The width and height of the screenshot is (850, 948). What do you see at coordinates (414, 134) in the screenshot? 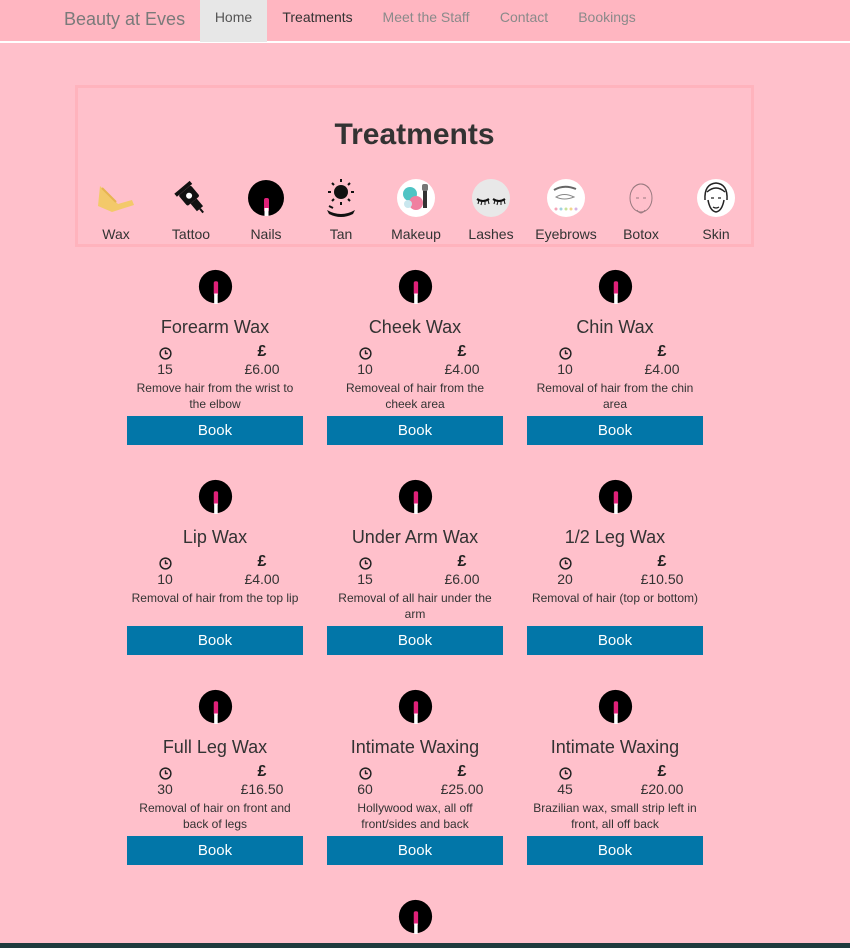
I see `page-title: Treatments` at bounding box center [414, 134].